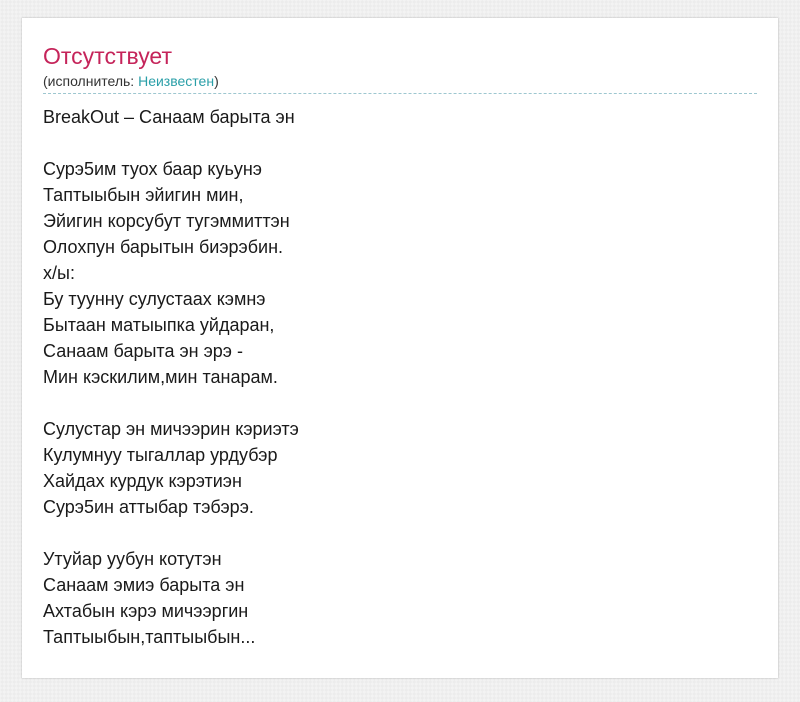  Describe the element at coordinates (107, 56) in the screenshot. I see `song-title: Отсутствует` at that location.